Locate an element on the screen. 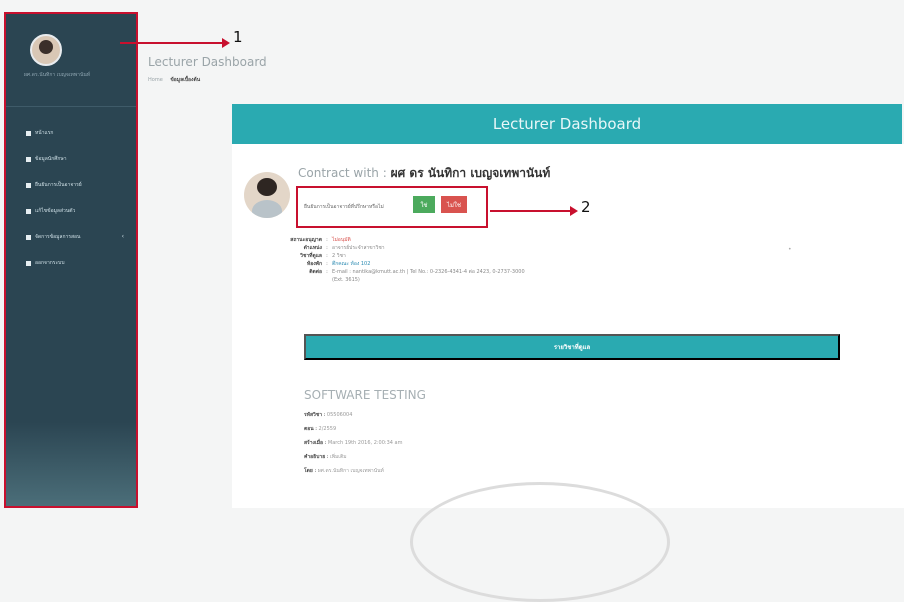  info-contact-extra: (Ext. 3615) is located at coordinates (346, 280).